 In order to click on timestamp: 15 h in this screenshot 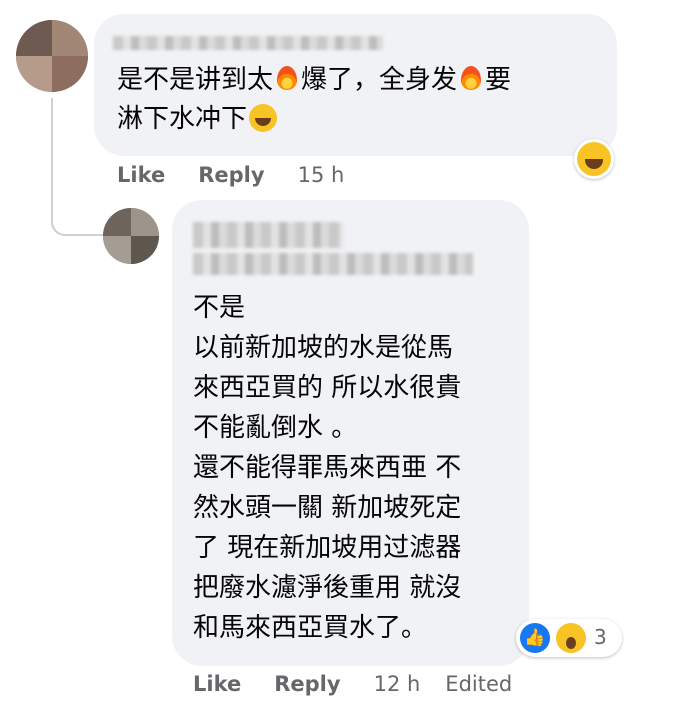, I will do `click(321, 175)`.